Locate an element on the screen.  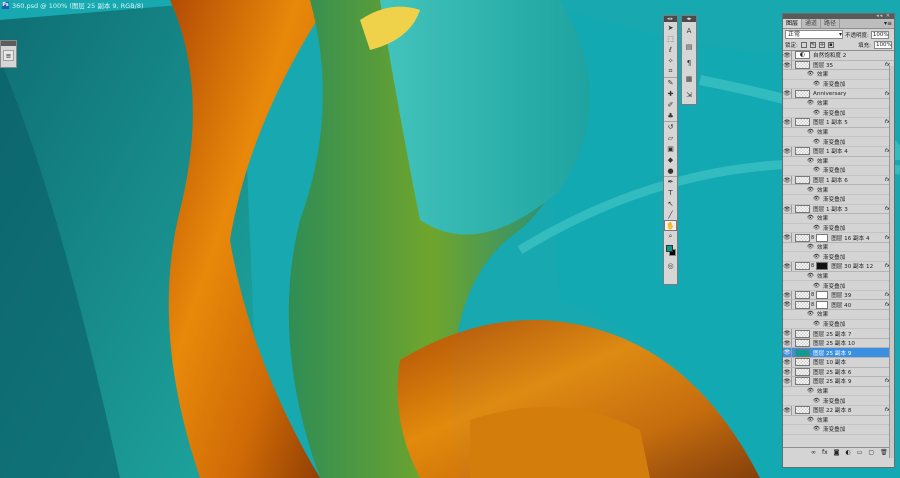
layer-row: 👁 8 图层 40 fx is located at coordinates (838, 305).